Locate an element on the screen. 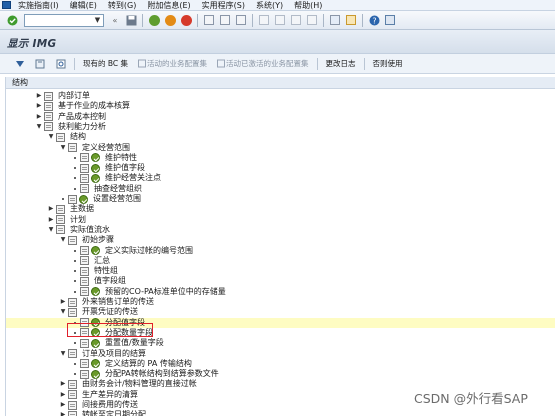 The width and height of the screenshot is (555, 416). tree-node: 维护经营关注点 is located at coordinates (280, 178).